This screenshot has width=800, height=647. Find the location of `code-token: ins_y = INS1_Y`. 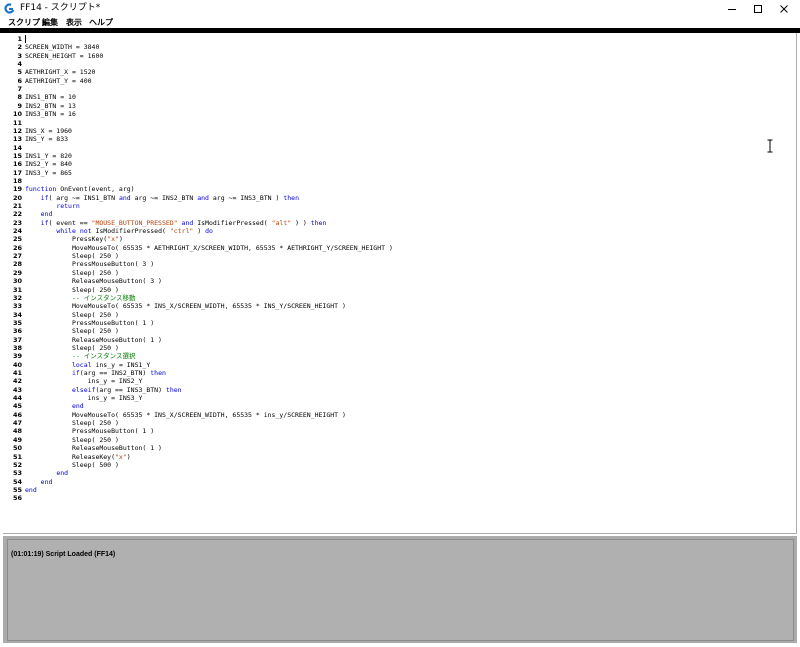

code-token: ins_y = INS1_Y is located at coordinates (121, 364).